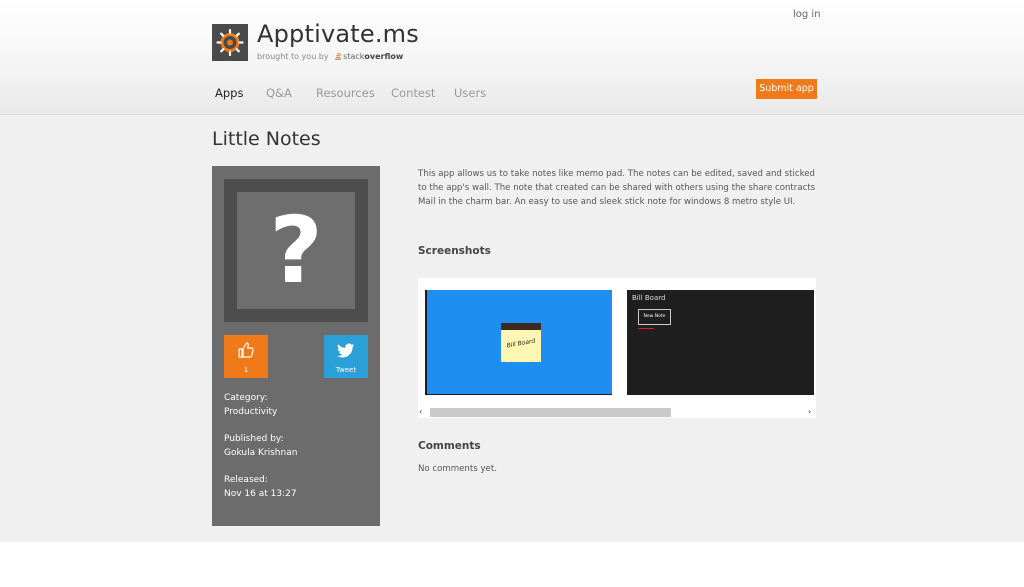 The width and height of the screenshot is (1024, 587). I want to click on sticky-note-text: Bill Board, so click(521, 343).